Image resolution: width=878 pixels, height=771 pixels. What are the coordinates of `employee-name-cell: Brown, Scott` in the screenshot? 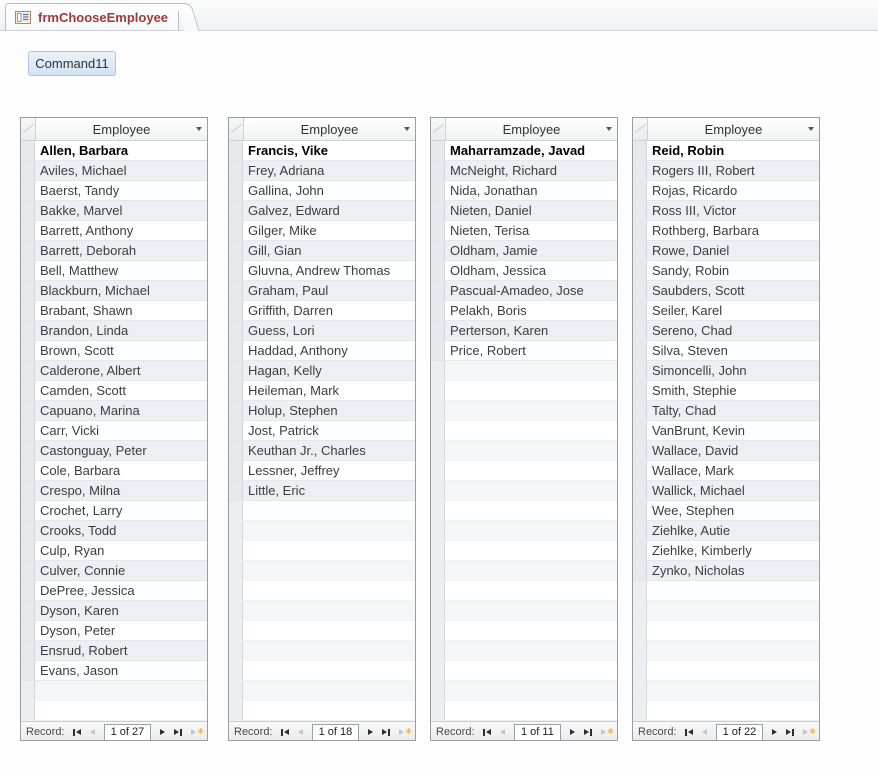 It's located at (121, 350).